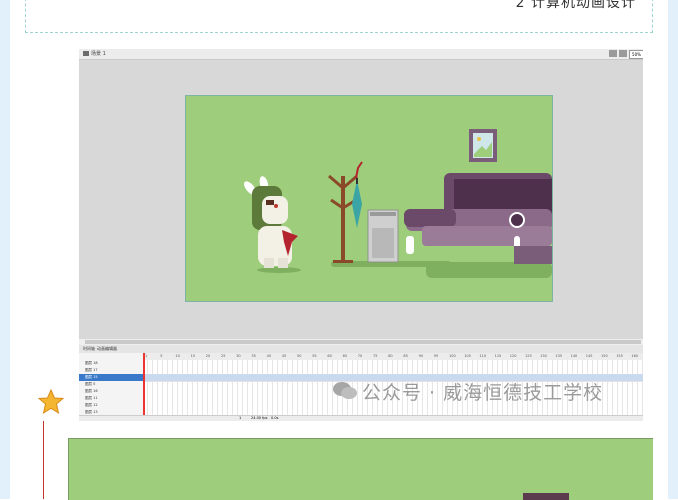  What do you see at coordinates (299, 356) in the screenshot?
I see `ruler-tick: 50` at bounding box center [299, 356].